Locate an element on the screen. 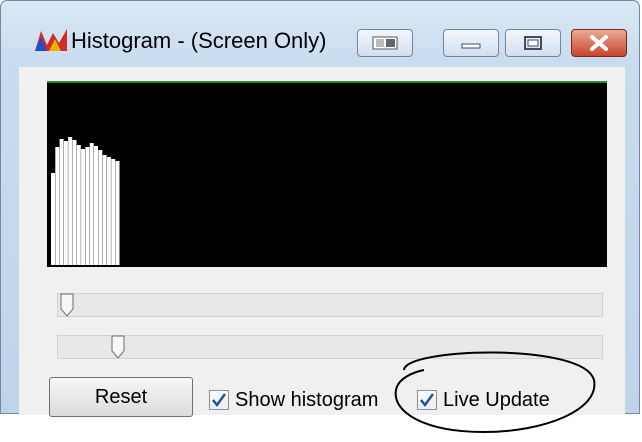 The image size is (642, 442). maximize-icon is located at coordinates (533, 43).